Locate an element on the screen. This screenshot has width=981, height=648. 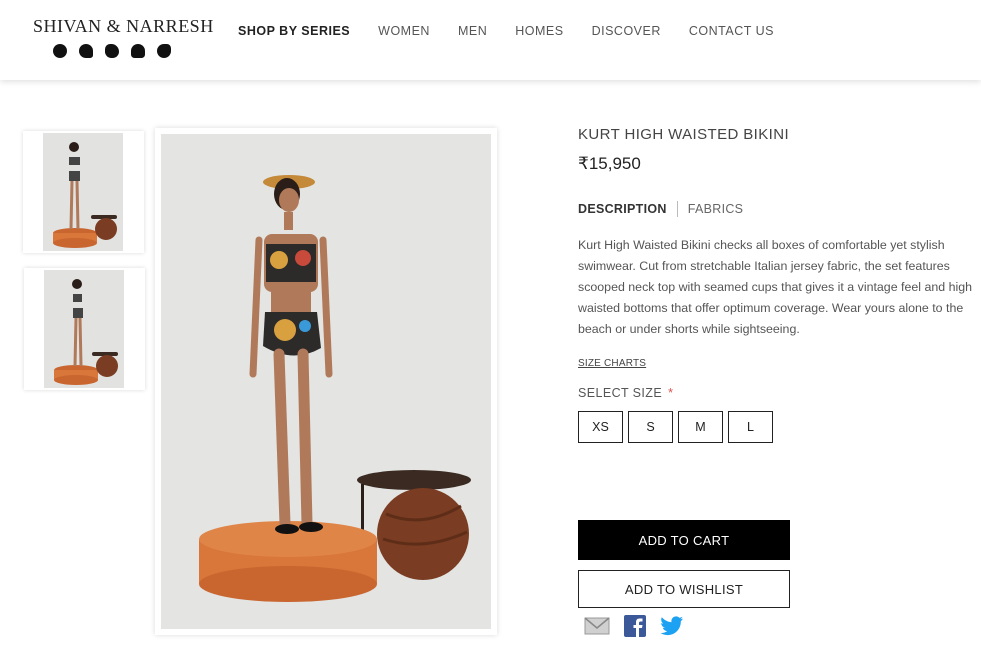
flame-icon is located at coordinates (112, 51).